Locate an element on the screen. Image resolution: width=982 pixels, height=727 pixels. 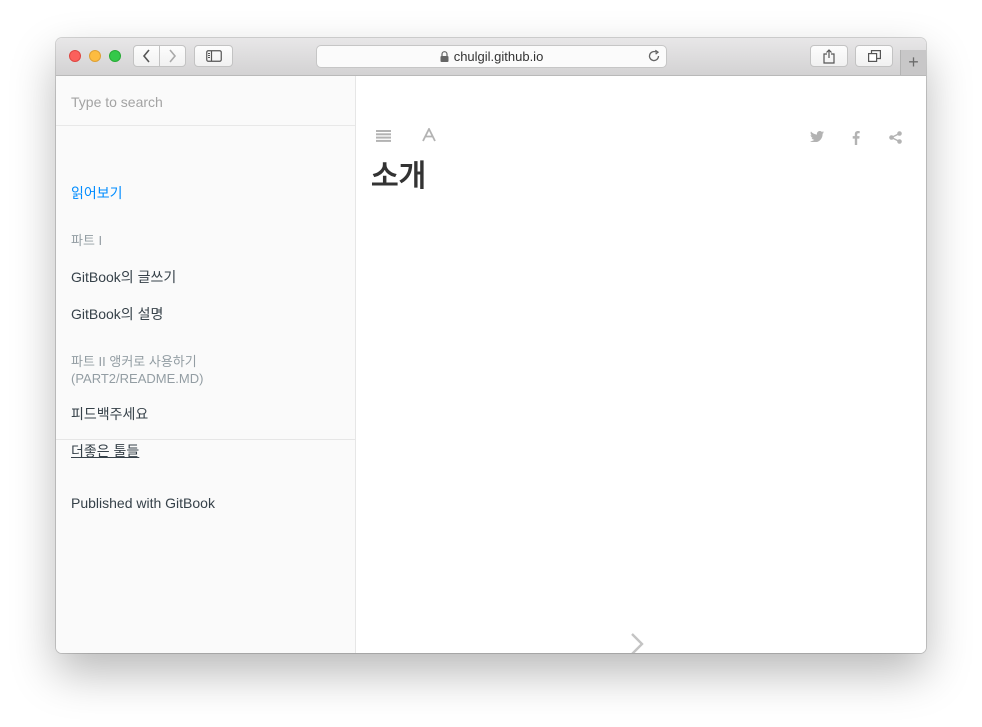
browser-toolbar: chulgil.github.io + is located at coordinates (491, 57).